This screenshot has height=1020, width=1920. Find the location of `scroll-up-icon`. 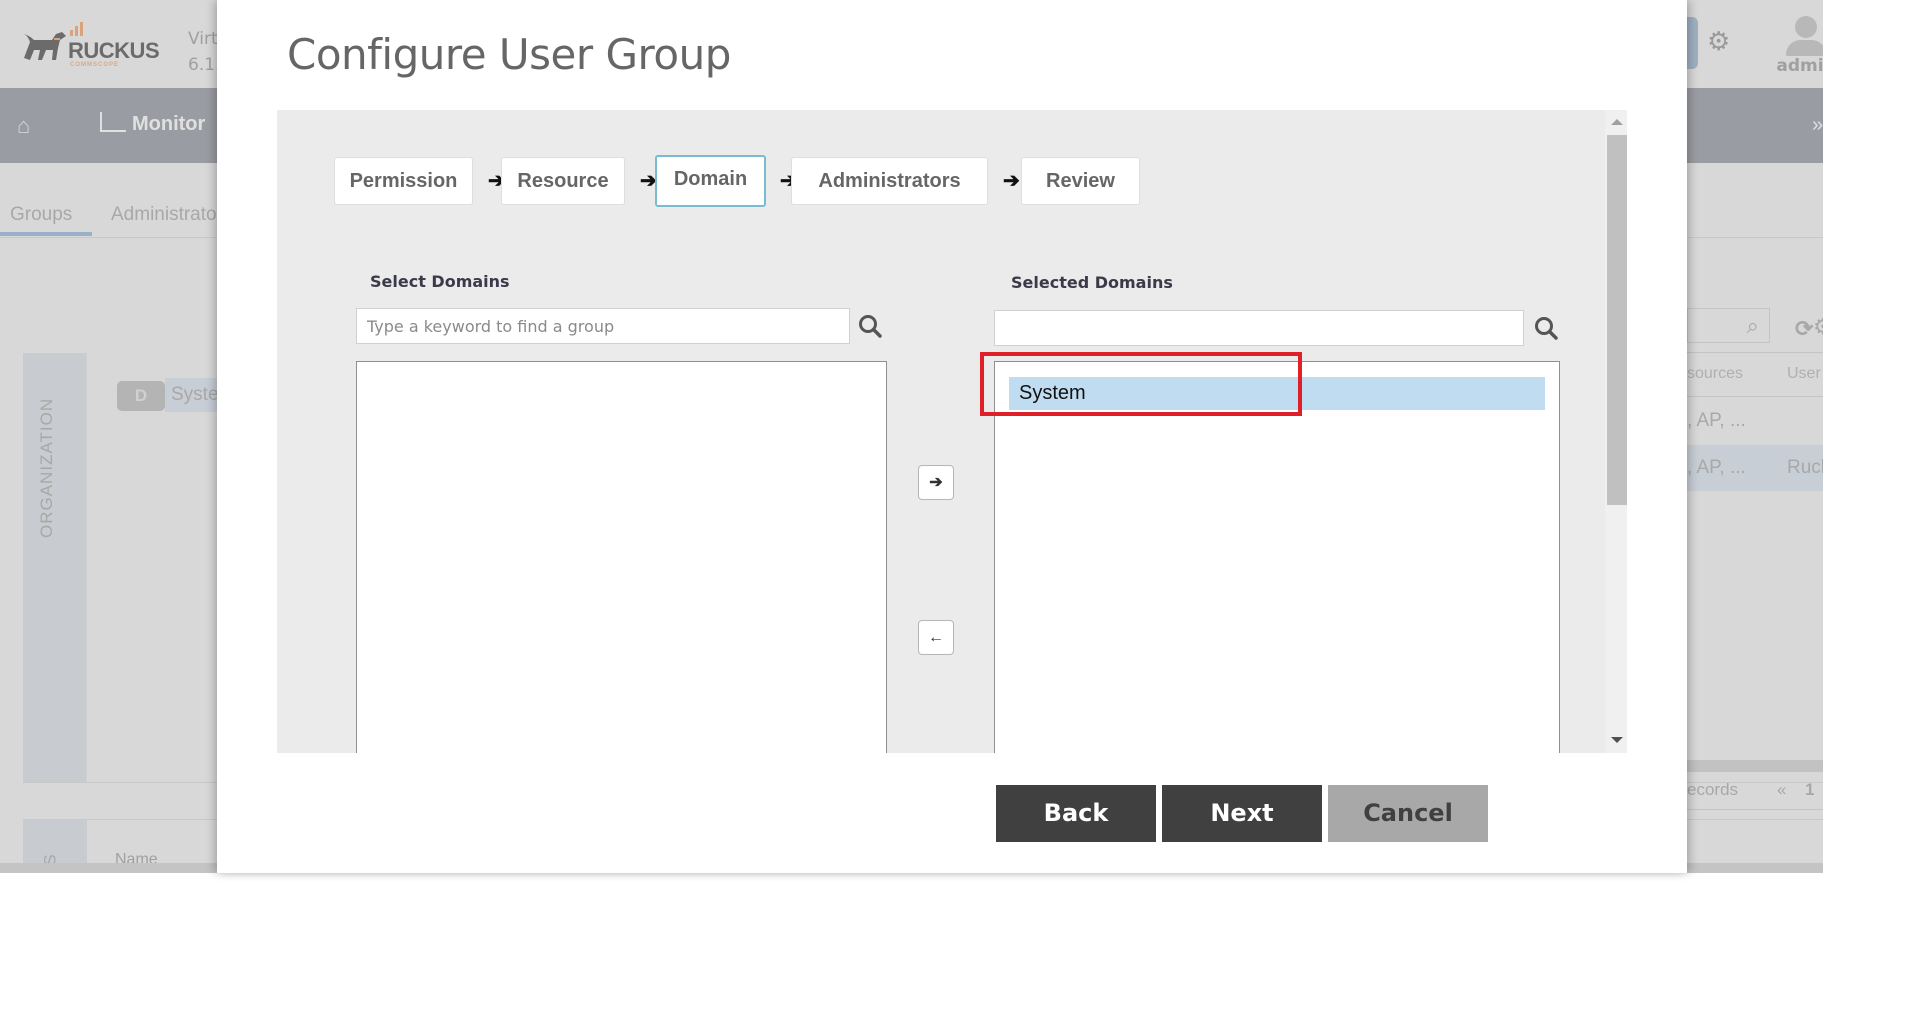

scroll-up-icon is located at coordinates (1617, 122).